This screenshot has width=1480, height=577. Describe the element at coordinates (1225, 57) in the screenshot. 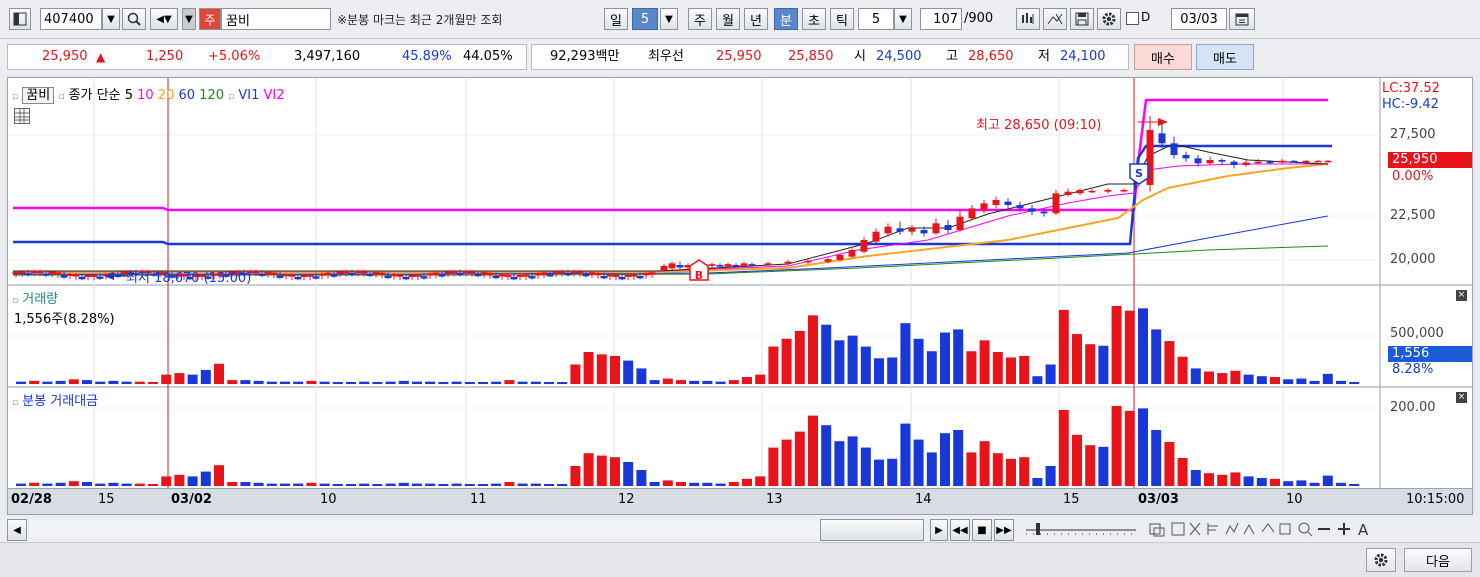

I see `sell-button: 매도` at that location.